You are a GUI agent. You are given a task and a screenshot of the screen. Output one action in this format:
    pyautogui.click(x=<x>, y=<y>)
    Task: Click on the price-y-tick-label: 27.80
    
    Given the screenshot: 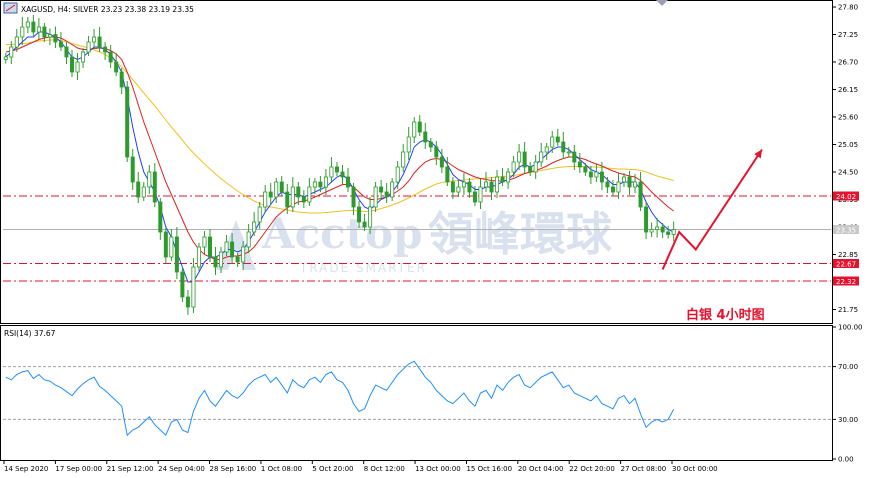 What is the action you would take?
    pyautogui.click(x=848, y=8)
    